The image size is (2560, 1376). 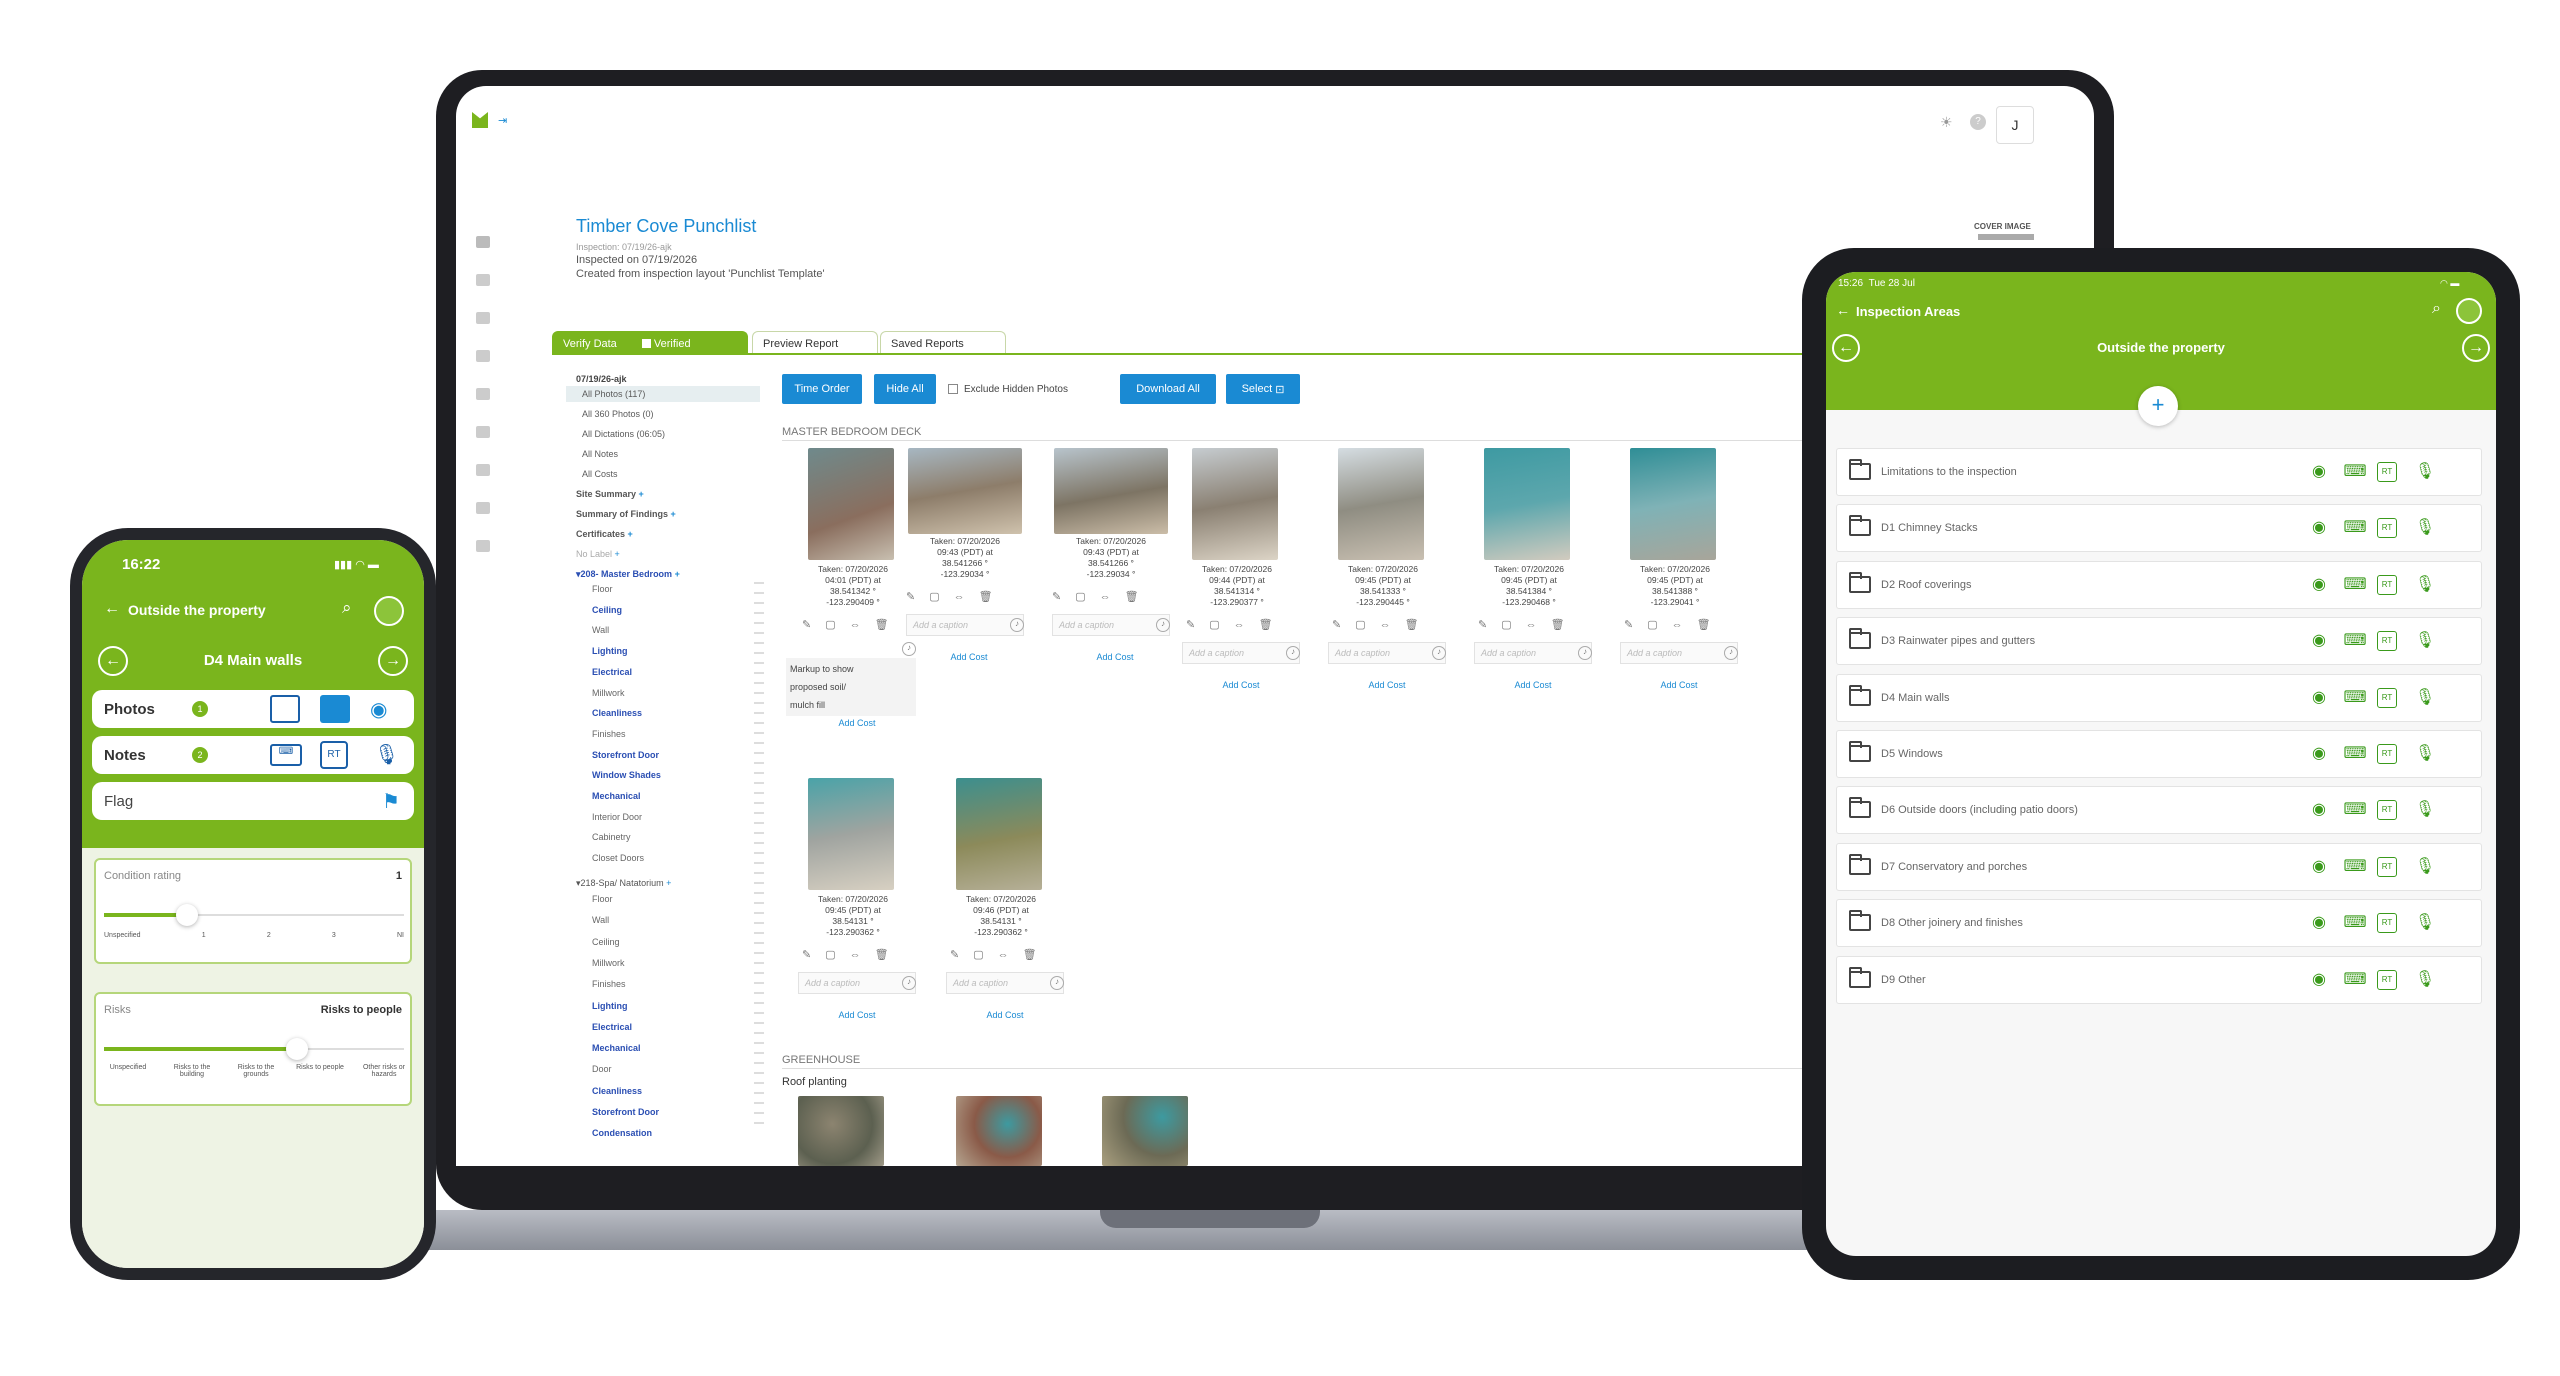 I want to click on next-arrow-icon: →, so click(x=393, y=661).